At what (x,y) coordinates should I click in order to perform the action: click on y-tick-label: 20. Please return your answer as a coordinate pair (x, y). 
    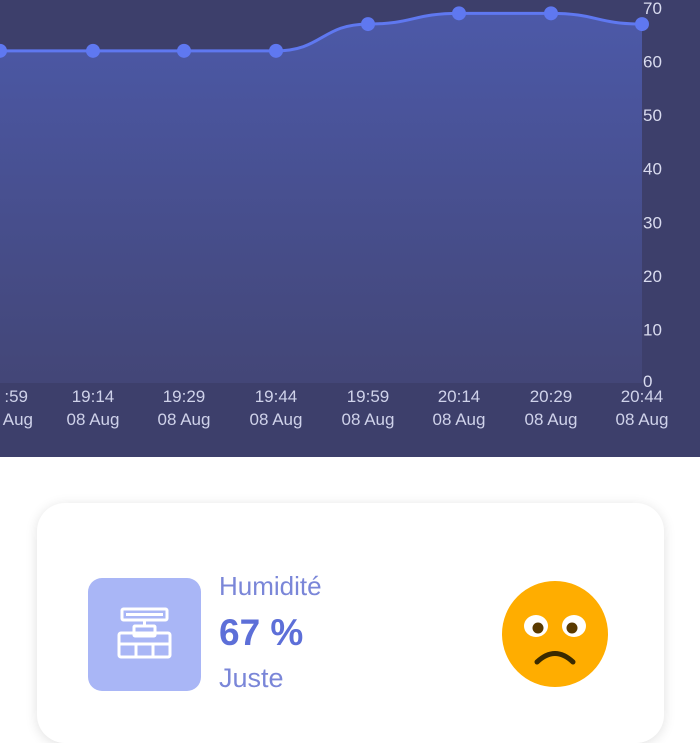
    Looking at the image, I should click on (652, 276).